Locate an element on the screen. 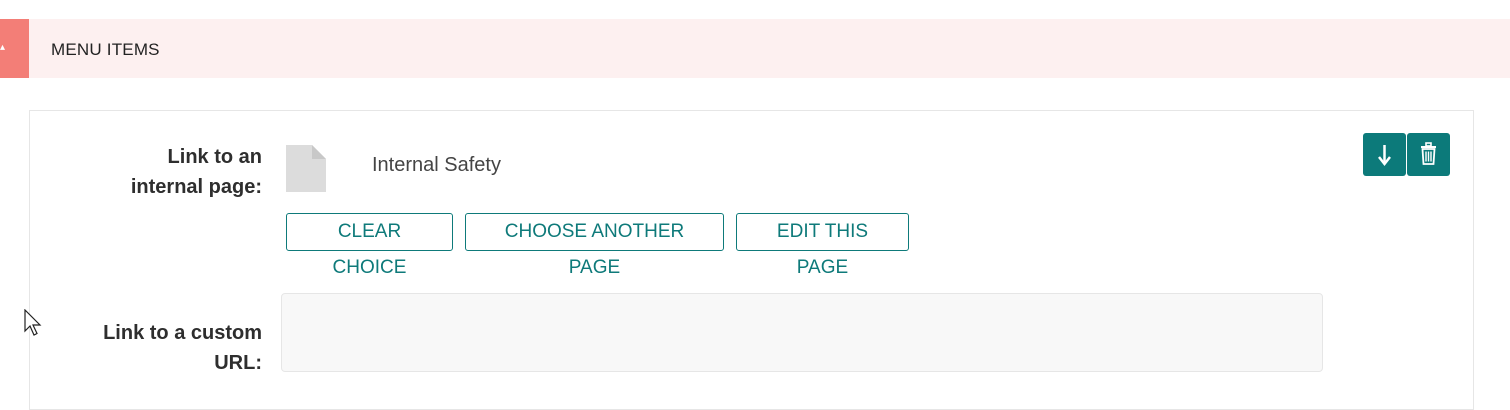  trash-icon is located at coordinates (1428, 153).